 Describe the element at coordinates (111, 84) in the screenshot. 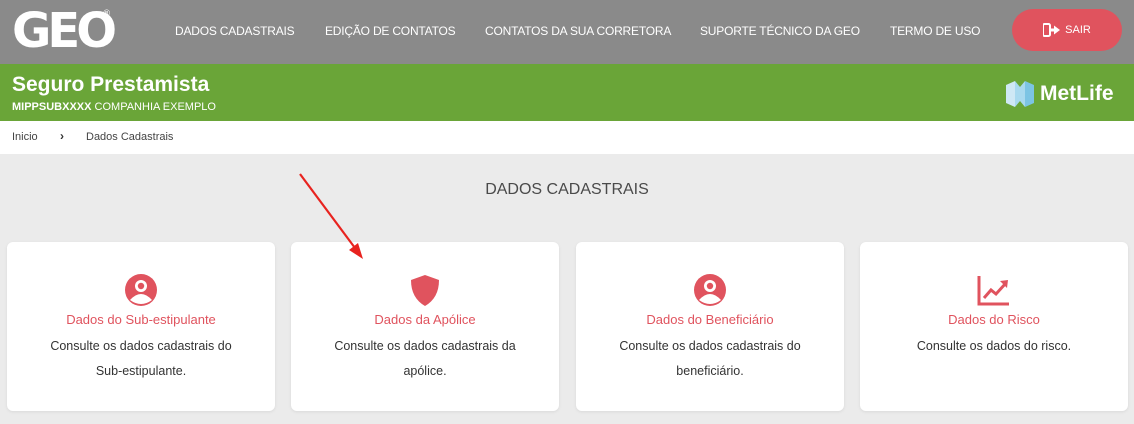

I see `product-title: Seguro Prestamista` at that location.